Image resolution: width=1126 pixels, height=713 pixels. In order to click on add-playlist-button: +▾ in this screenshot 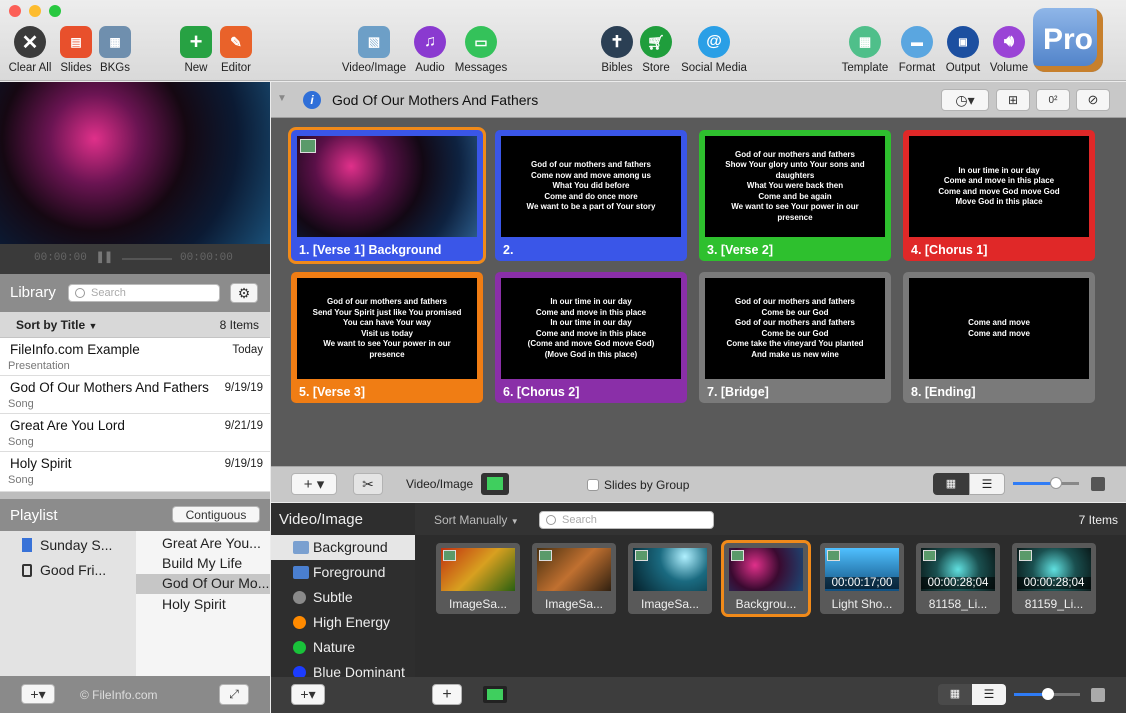, I will do `click(38, 694)`.